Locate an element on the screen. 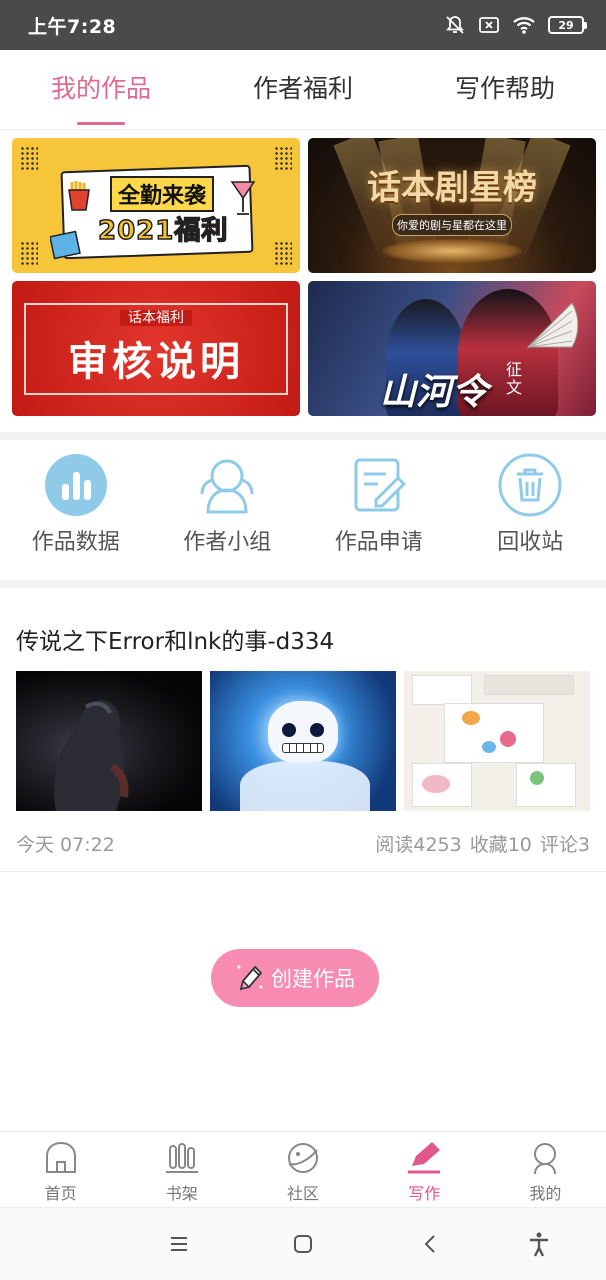 The height and width of the screenshot is (1280, 606). work-update-time: 今天 07:22 is located at coordinates (65, 845).